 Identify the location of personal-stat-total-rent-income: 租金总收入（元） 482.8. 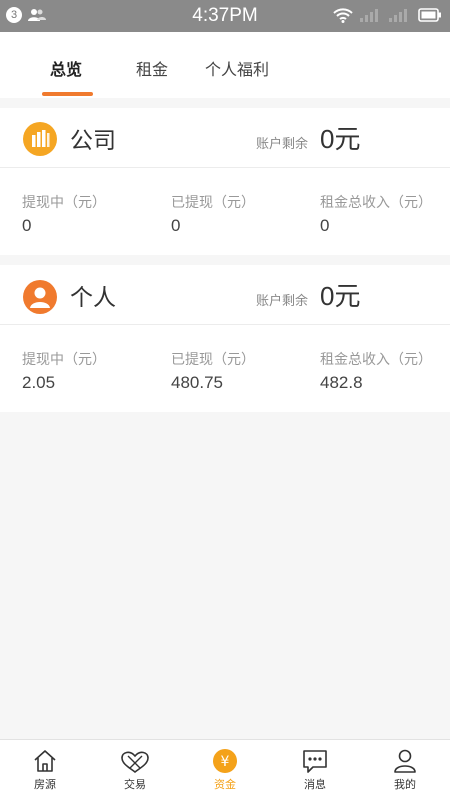
(376, 371).